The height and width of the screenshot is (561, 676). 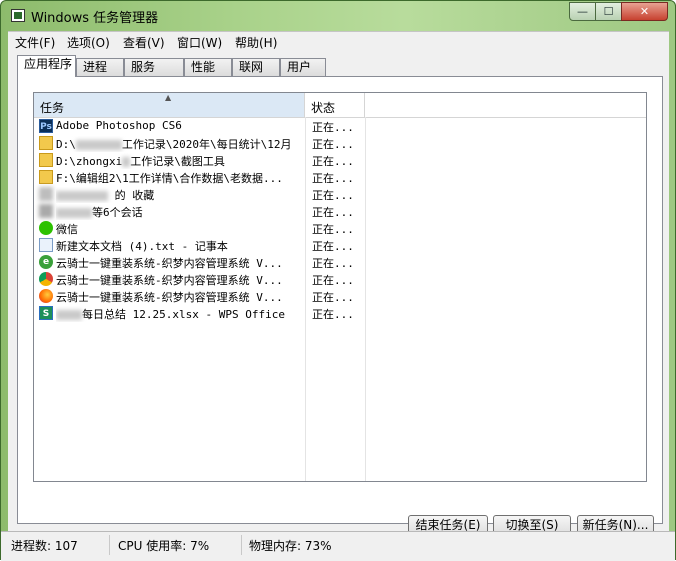 What do you see at coordinates (46, 313) in the screenshot?
I see `wps-icon: S` at bounding box center [46, 313].